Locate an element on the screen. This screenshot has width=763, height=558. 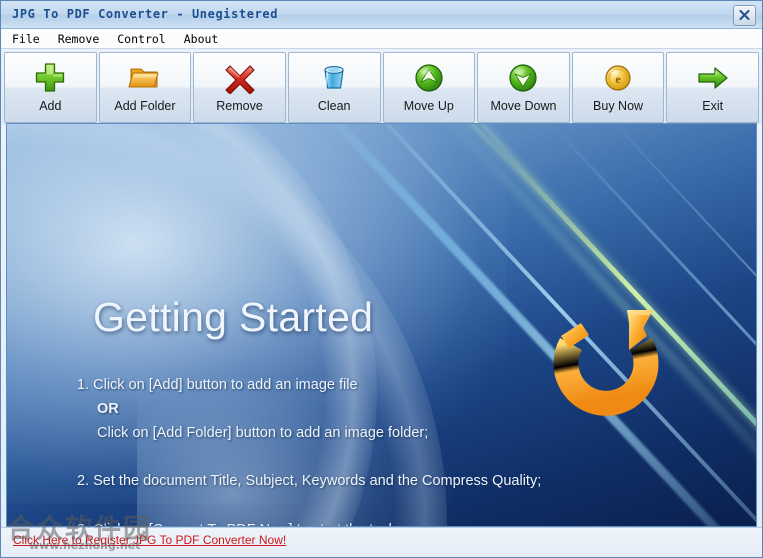
red-x-icon is located at coordinates (240, 78).